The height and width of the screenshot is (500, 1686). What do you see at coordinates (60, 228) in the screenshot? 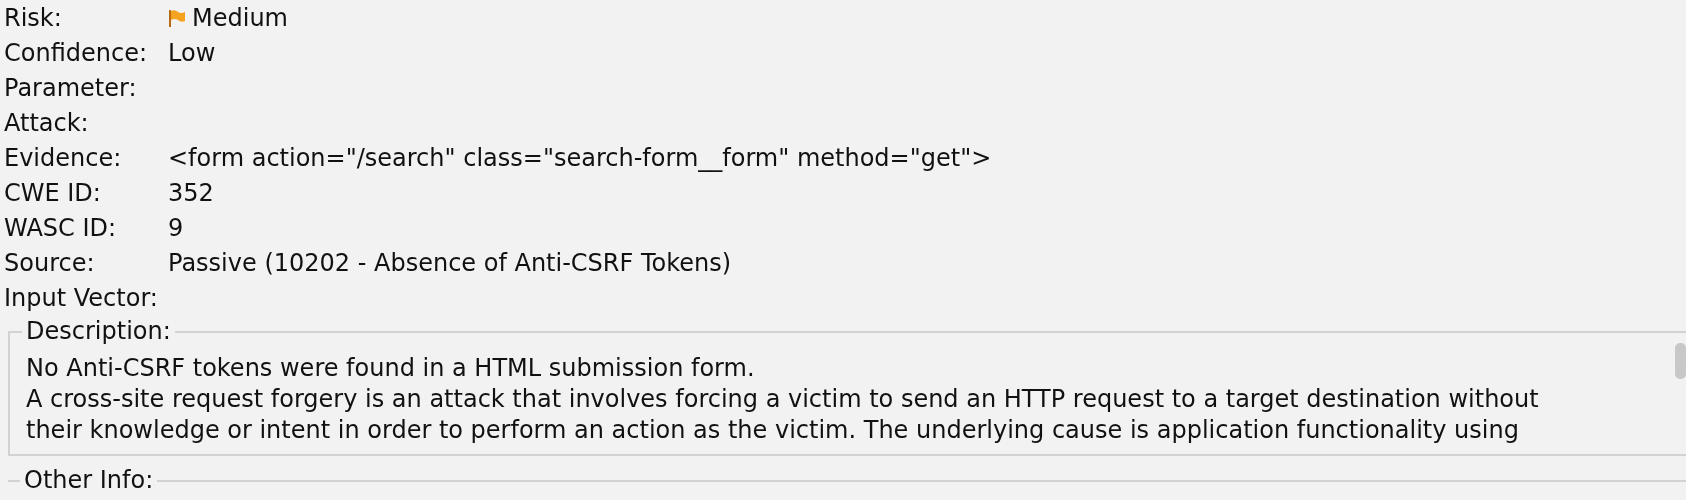
I see `field-label: WASC ID:` at bounding box center [60, 228].